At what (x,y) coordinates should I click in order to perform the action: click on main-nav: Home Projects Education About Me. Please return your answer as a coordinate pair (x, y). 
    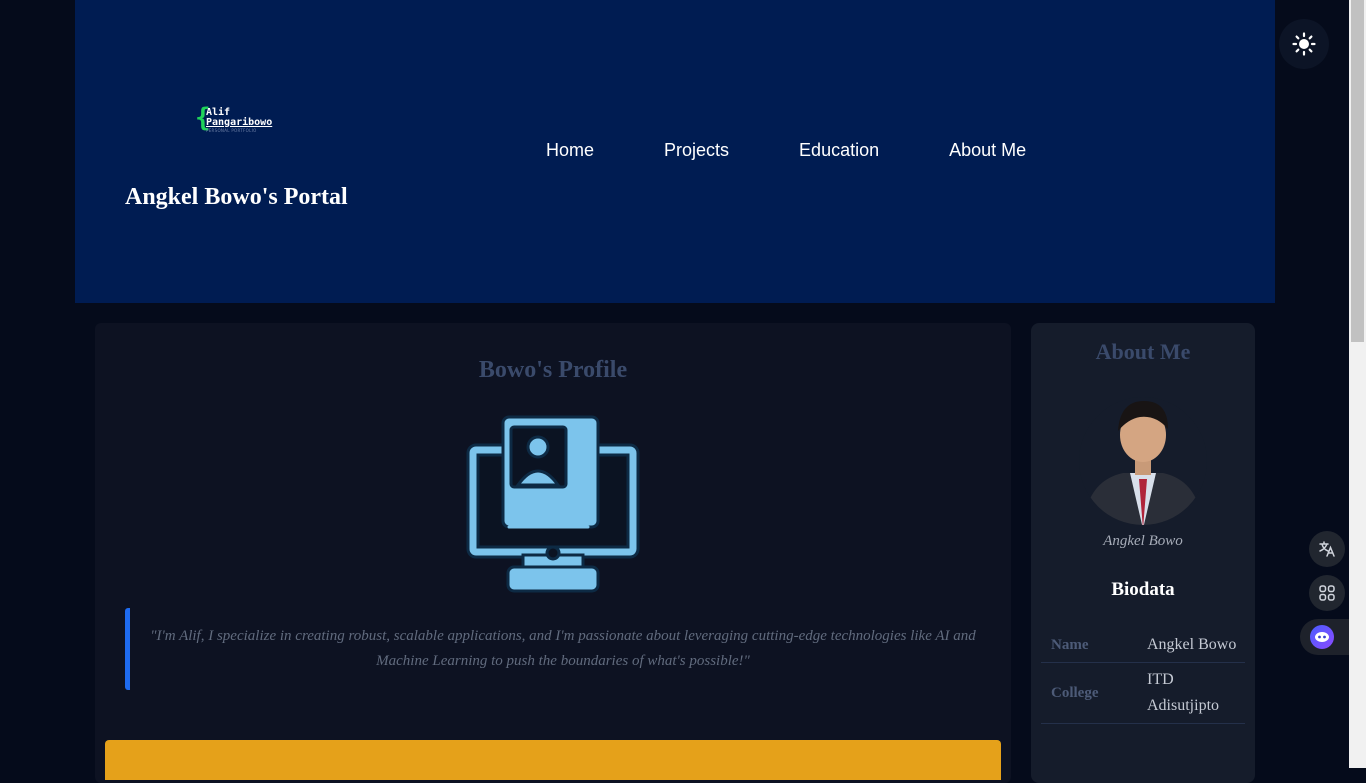
    Looking at the image, I should click on (786, 150).